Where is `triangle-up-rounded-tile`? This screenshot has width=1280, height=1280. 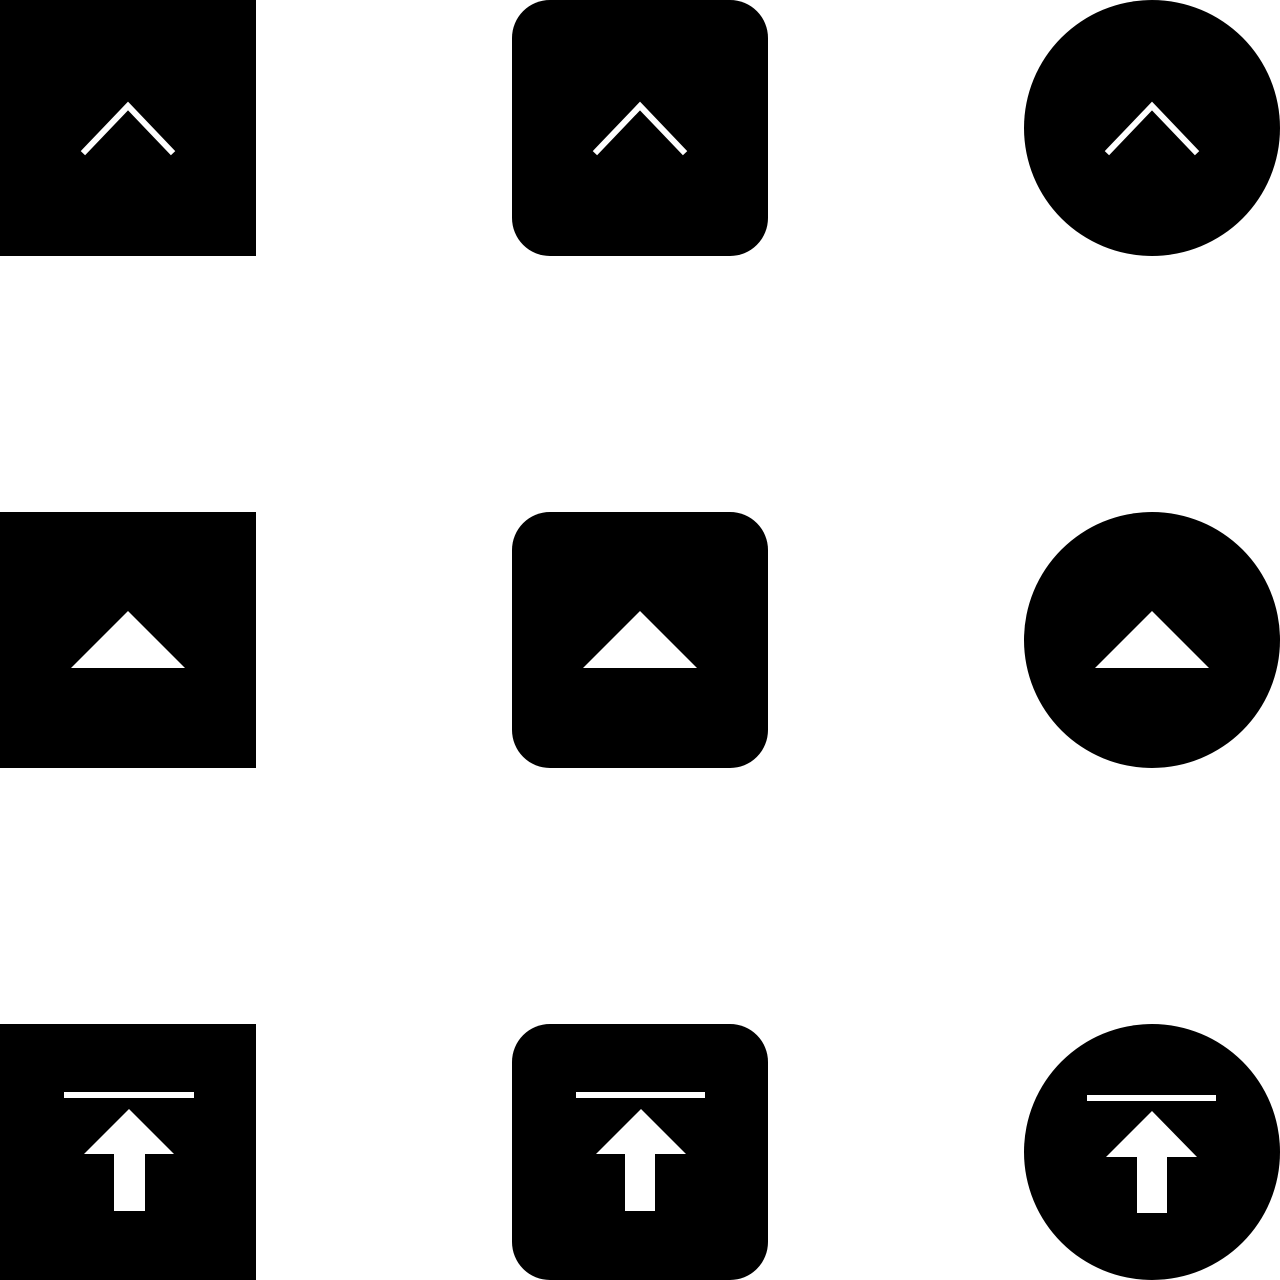 triangle-up-rounded-tile is located at coordinates (640, 640).